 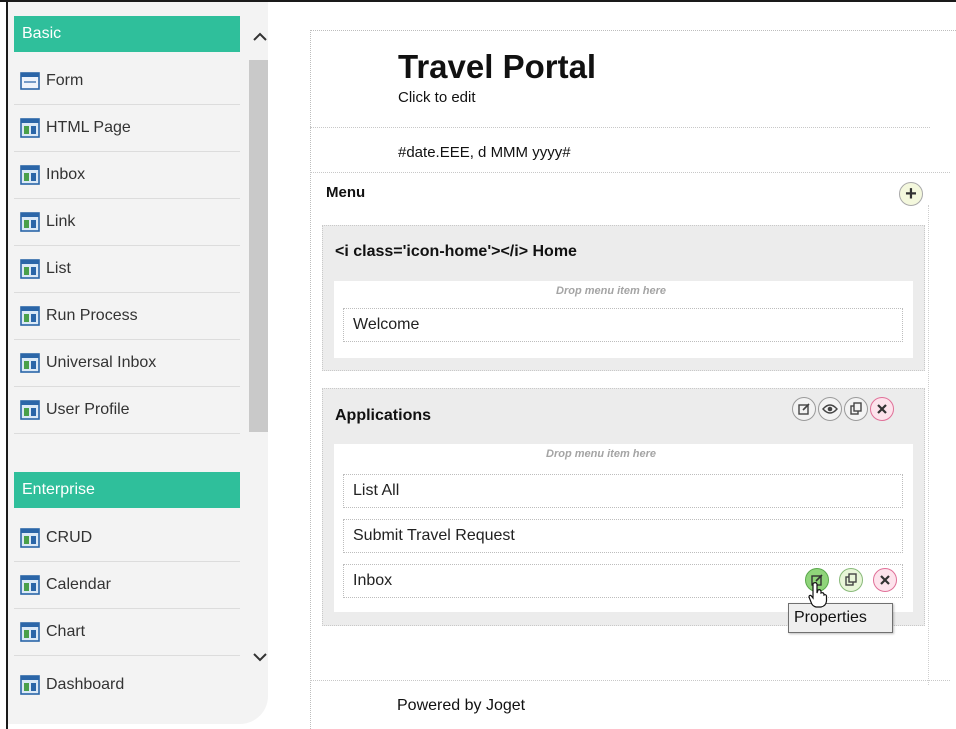 I want to click on palette-item-label: HTML Page, so click(x=88, y=127).